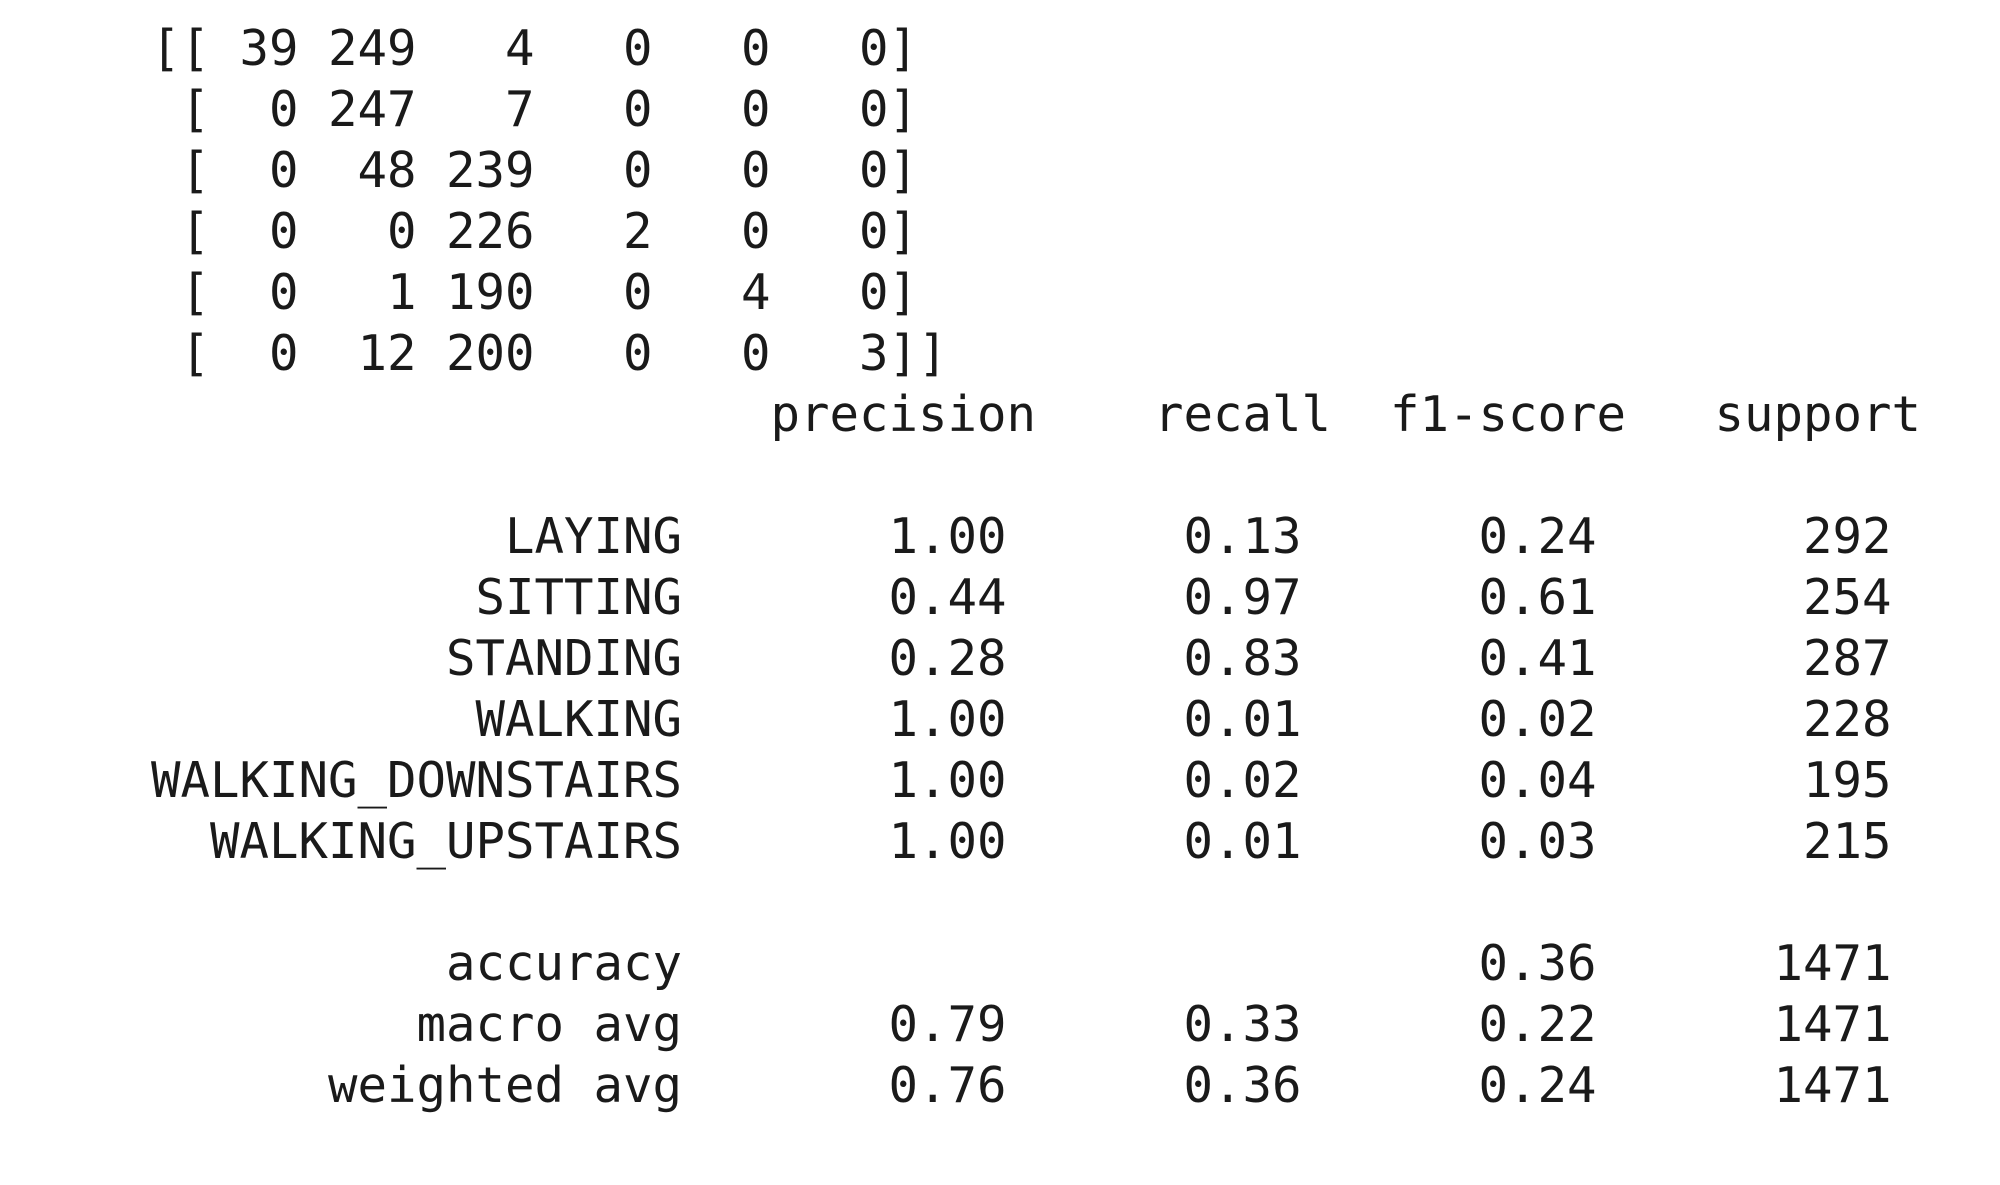  I want to click on report-average: weighted avg 0.76 0.36 0.24 1471, so click(1021, 1085).